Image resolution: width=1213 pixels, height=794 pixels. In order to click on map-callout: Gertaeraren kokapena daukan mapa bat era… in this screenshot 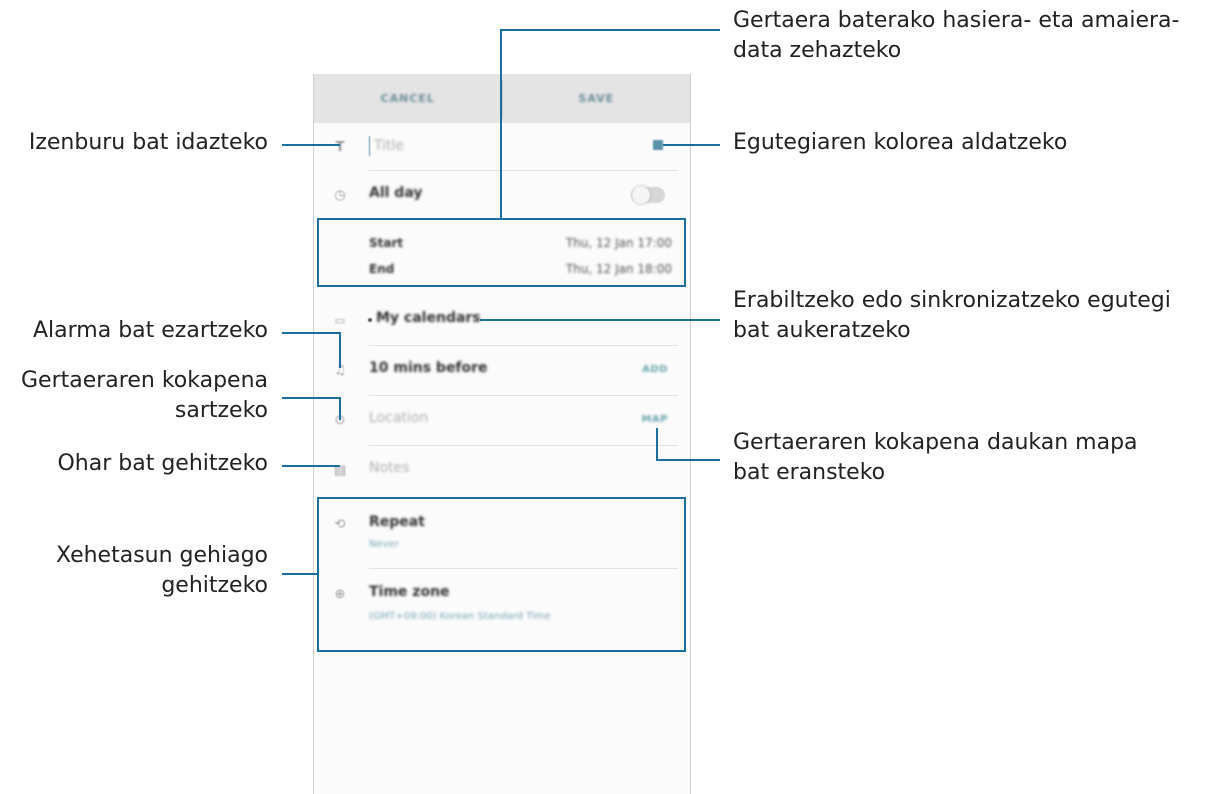, I will do `click(935, 458)`.